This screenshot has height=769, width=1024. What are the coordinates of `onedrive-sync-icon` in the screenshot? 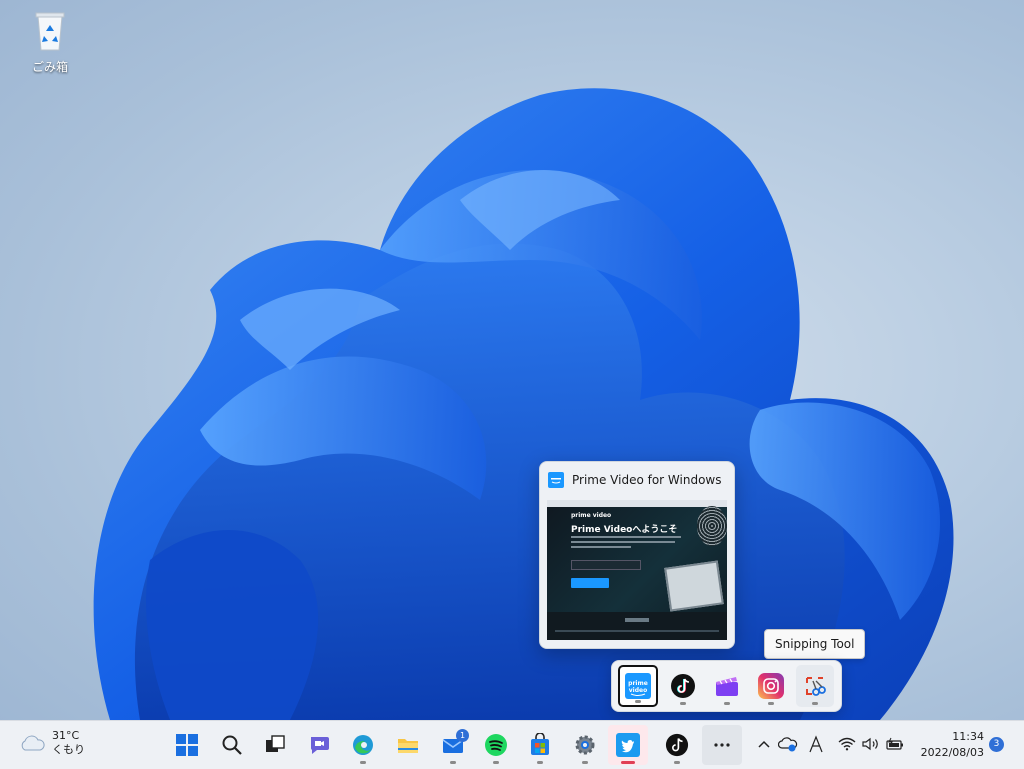 It's located at (788, 744).